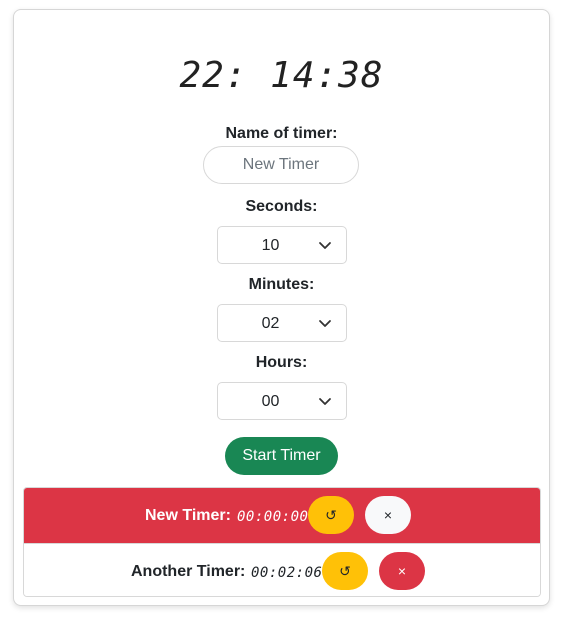  What do you see at coordinates (281, 456) in the screenshot?
I see `start-timer-button: Start Timer` at bounding box center [281, 456].